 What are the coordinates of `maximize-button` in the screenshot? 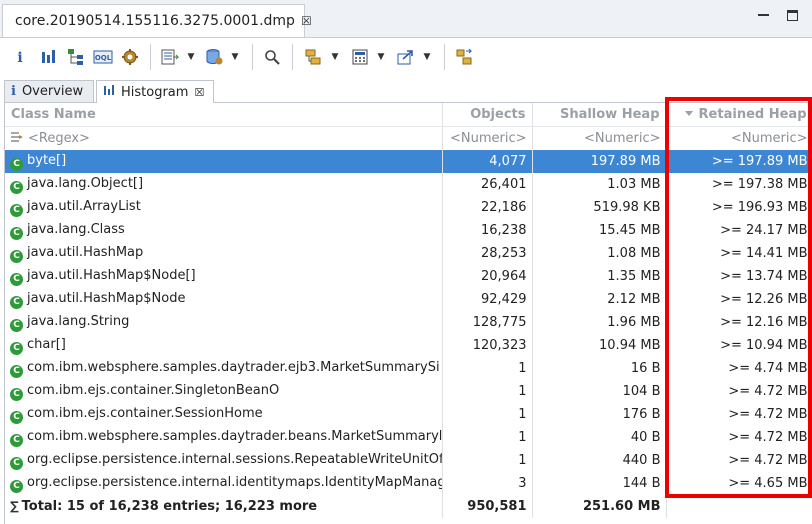 It's located at (792, 15).